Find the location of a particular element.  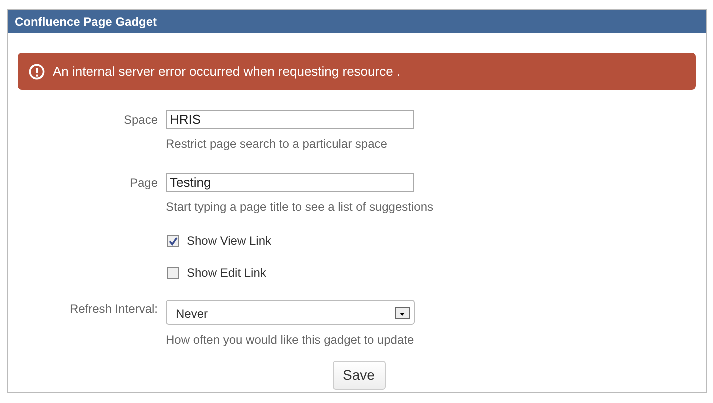

check-icon is located at coordinates (173, 241).